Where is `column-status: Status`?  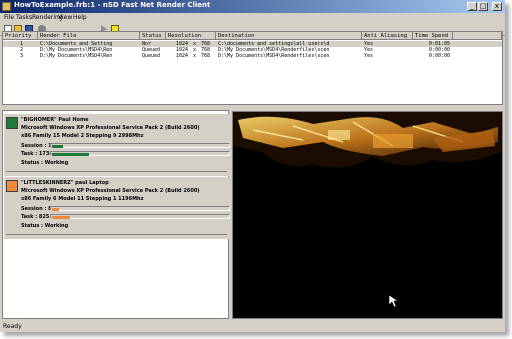 column-status: Status is located at coordinates (153, 36).